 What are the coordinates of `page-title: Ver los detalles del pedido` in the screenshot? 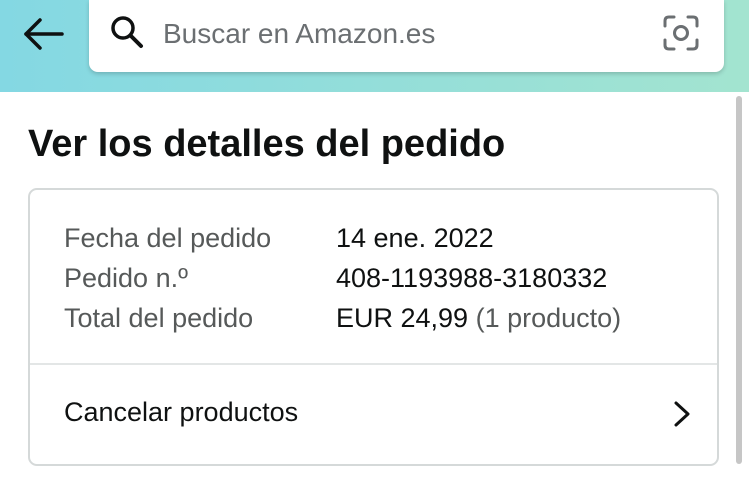 It's located at (267, 144).